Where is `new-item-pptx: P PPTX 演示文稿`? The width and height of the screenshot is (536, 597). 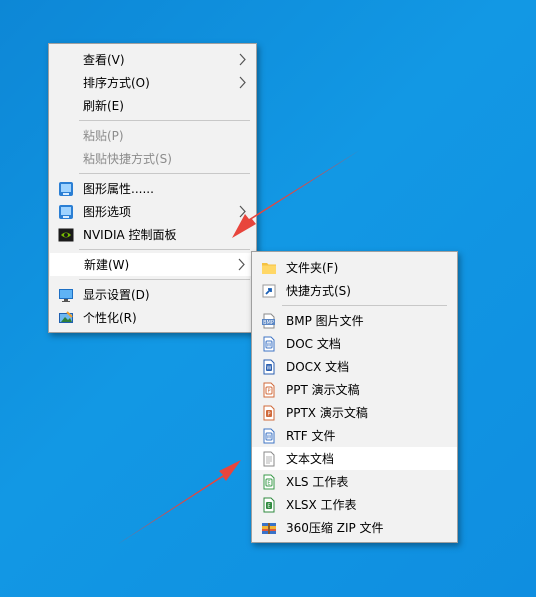 new-item-pptx: P PPTX 演示文稿 is located at coordinates (354, 412).